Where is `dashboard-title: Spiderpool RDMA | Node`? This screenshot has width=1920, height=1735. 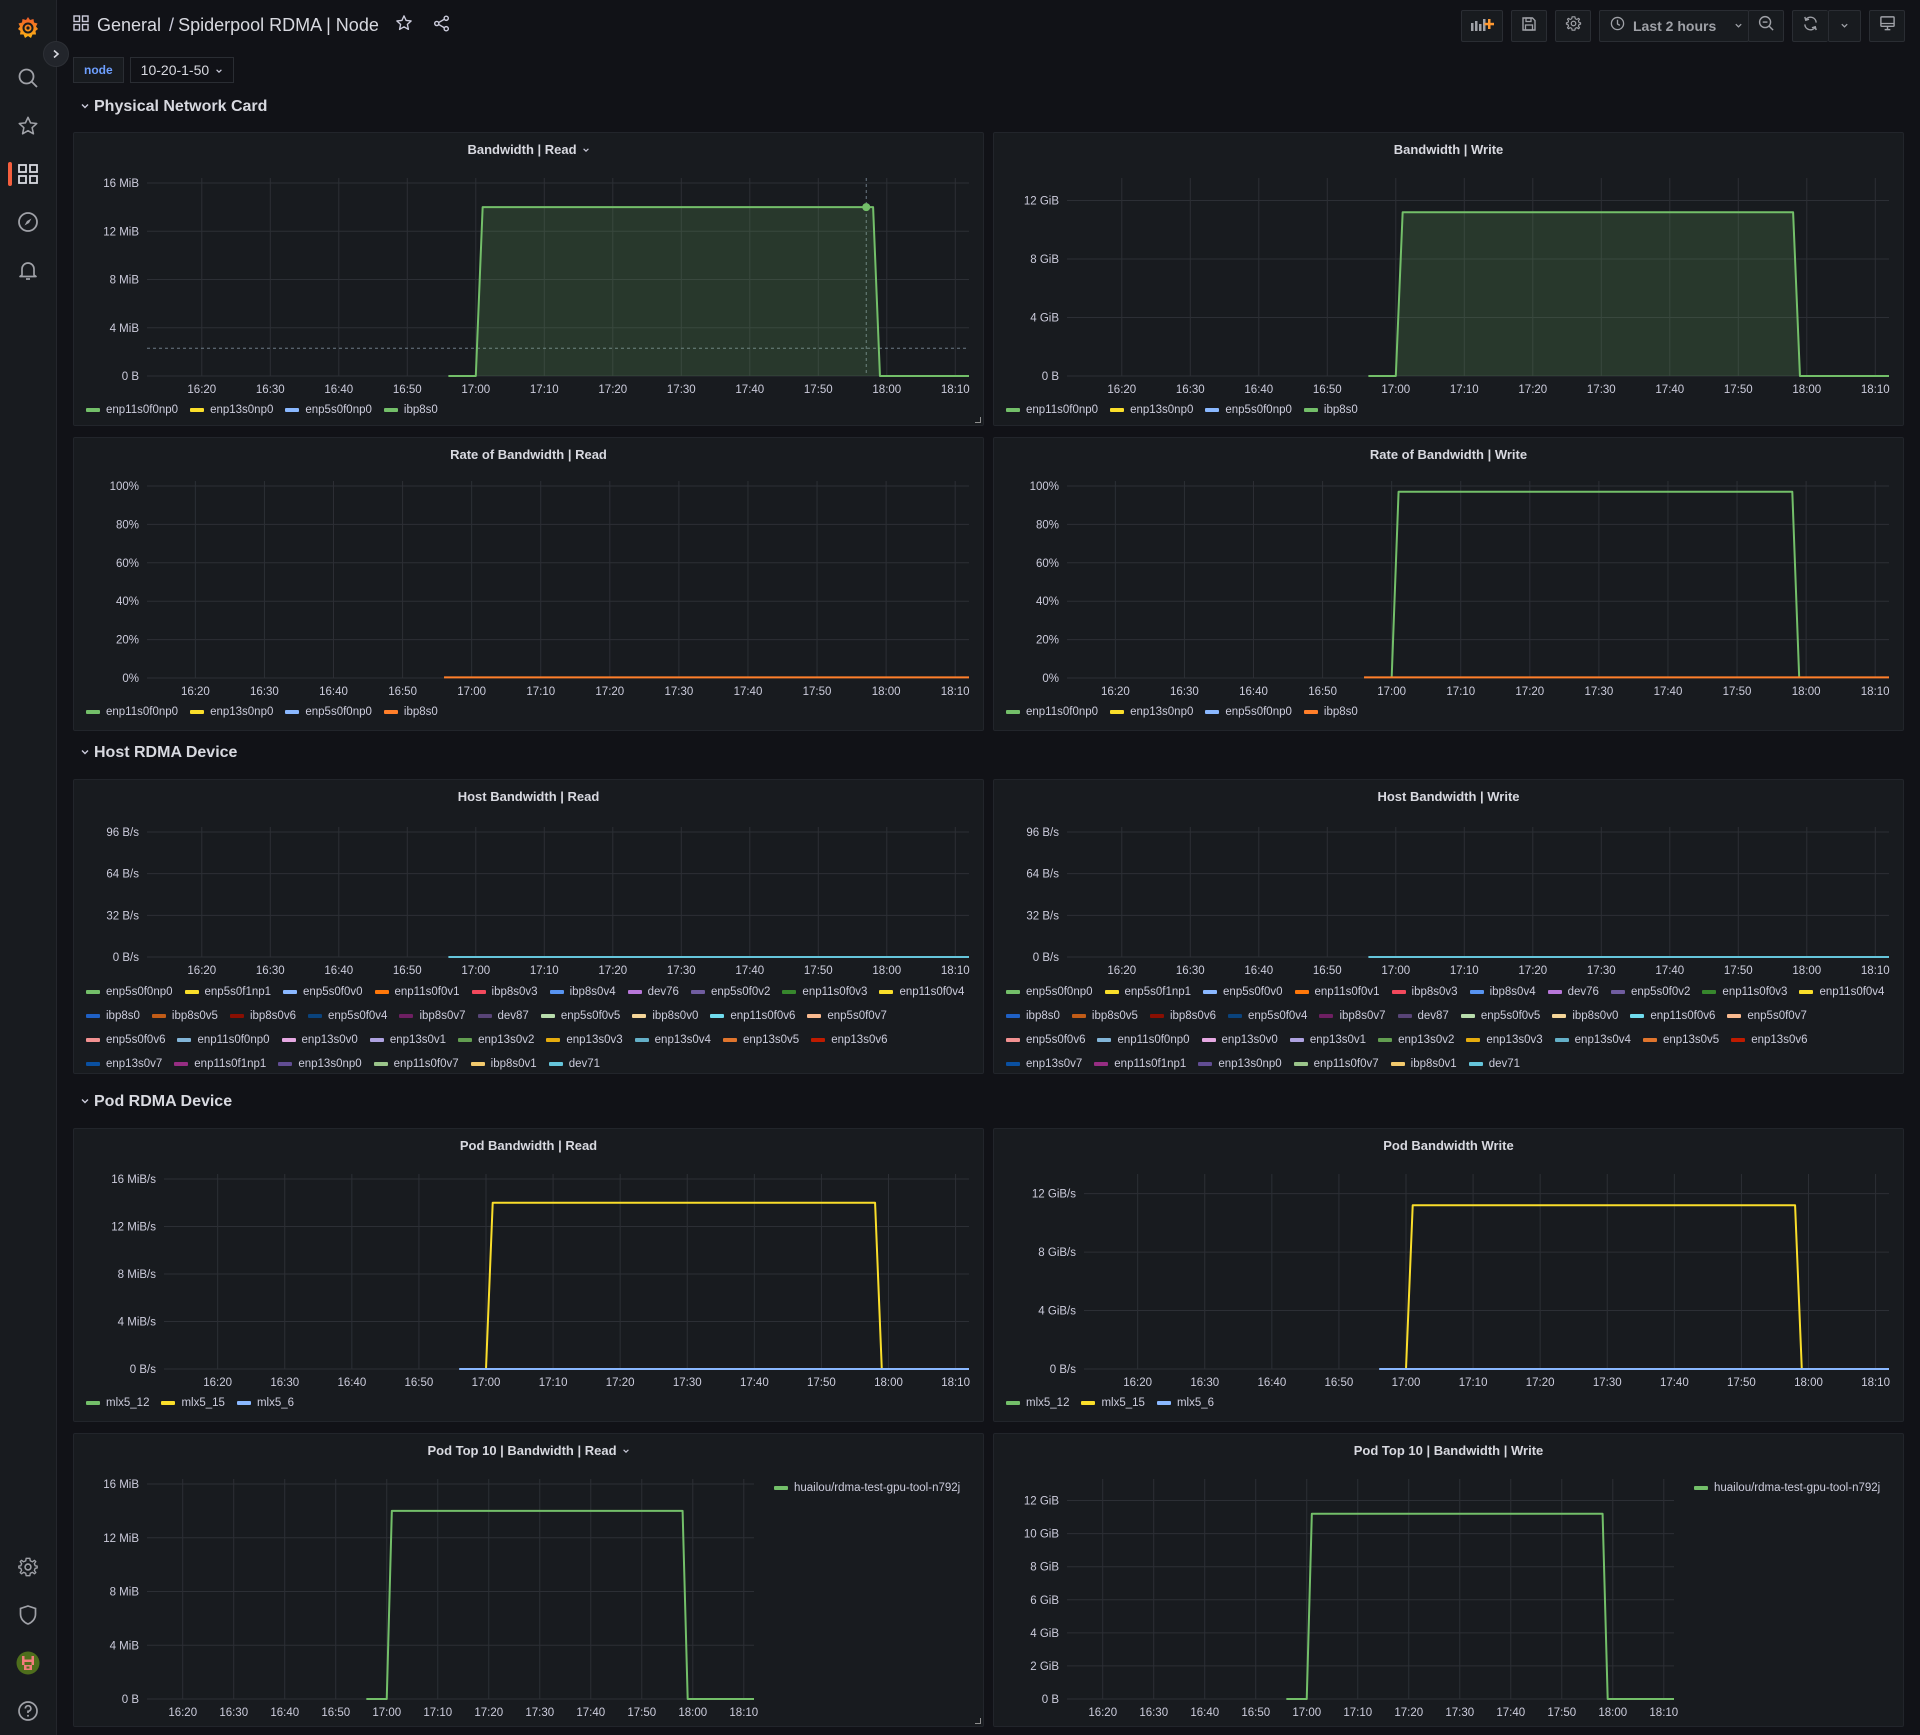 dashboard-title: Spiderpool RDMA | Node is located at coordinates (278, 25).